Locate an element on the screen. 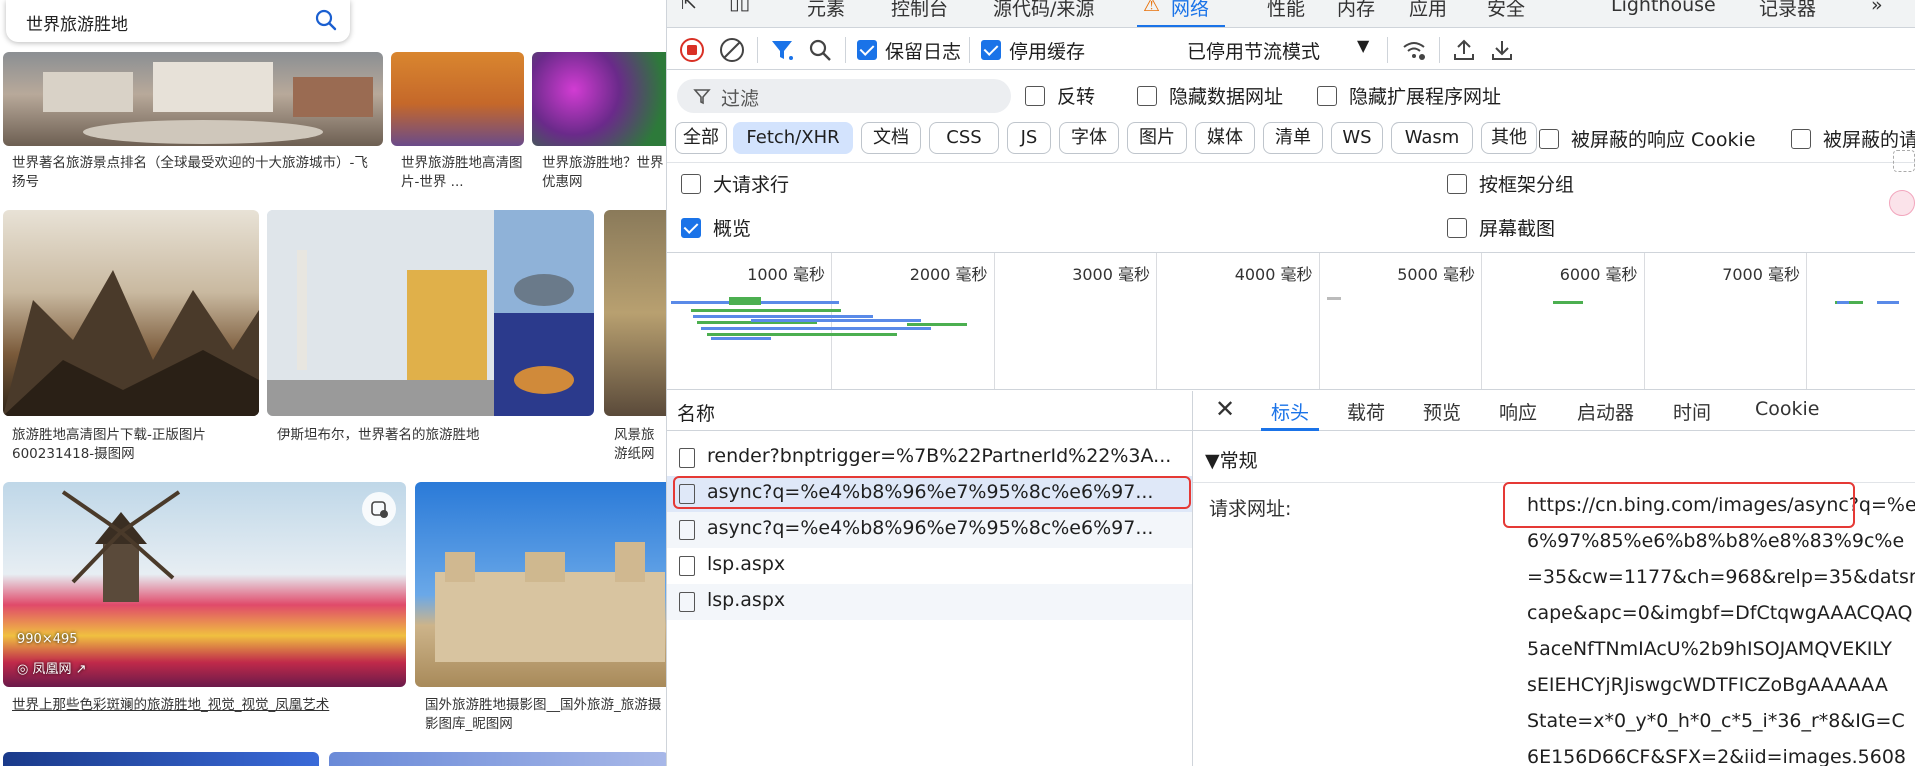 The height and width of the screenshot is (766, 1915). tab-cookies: Cookie is located at coordinates (1787, 409).